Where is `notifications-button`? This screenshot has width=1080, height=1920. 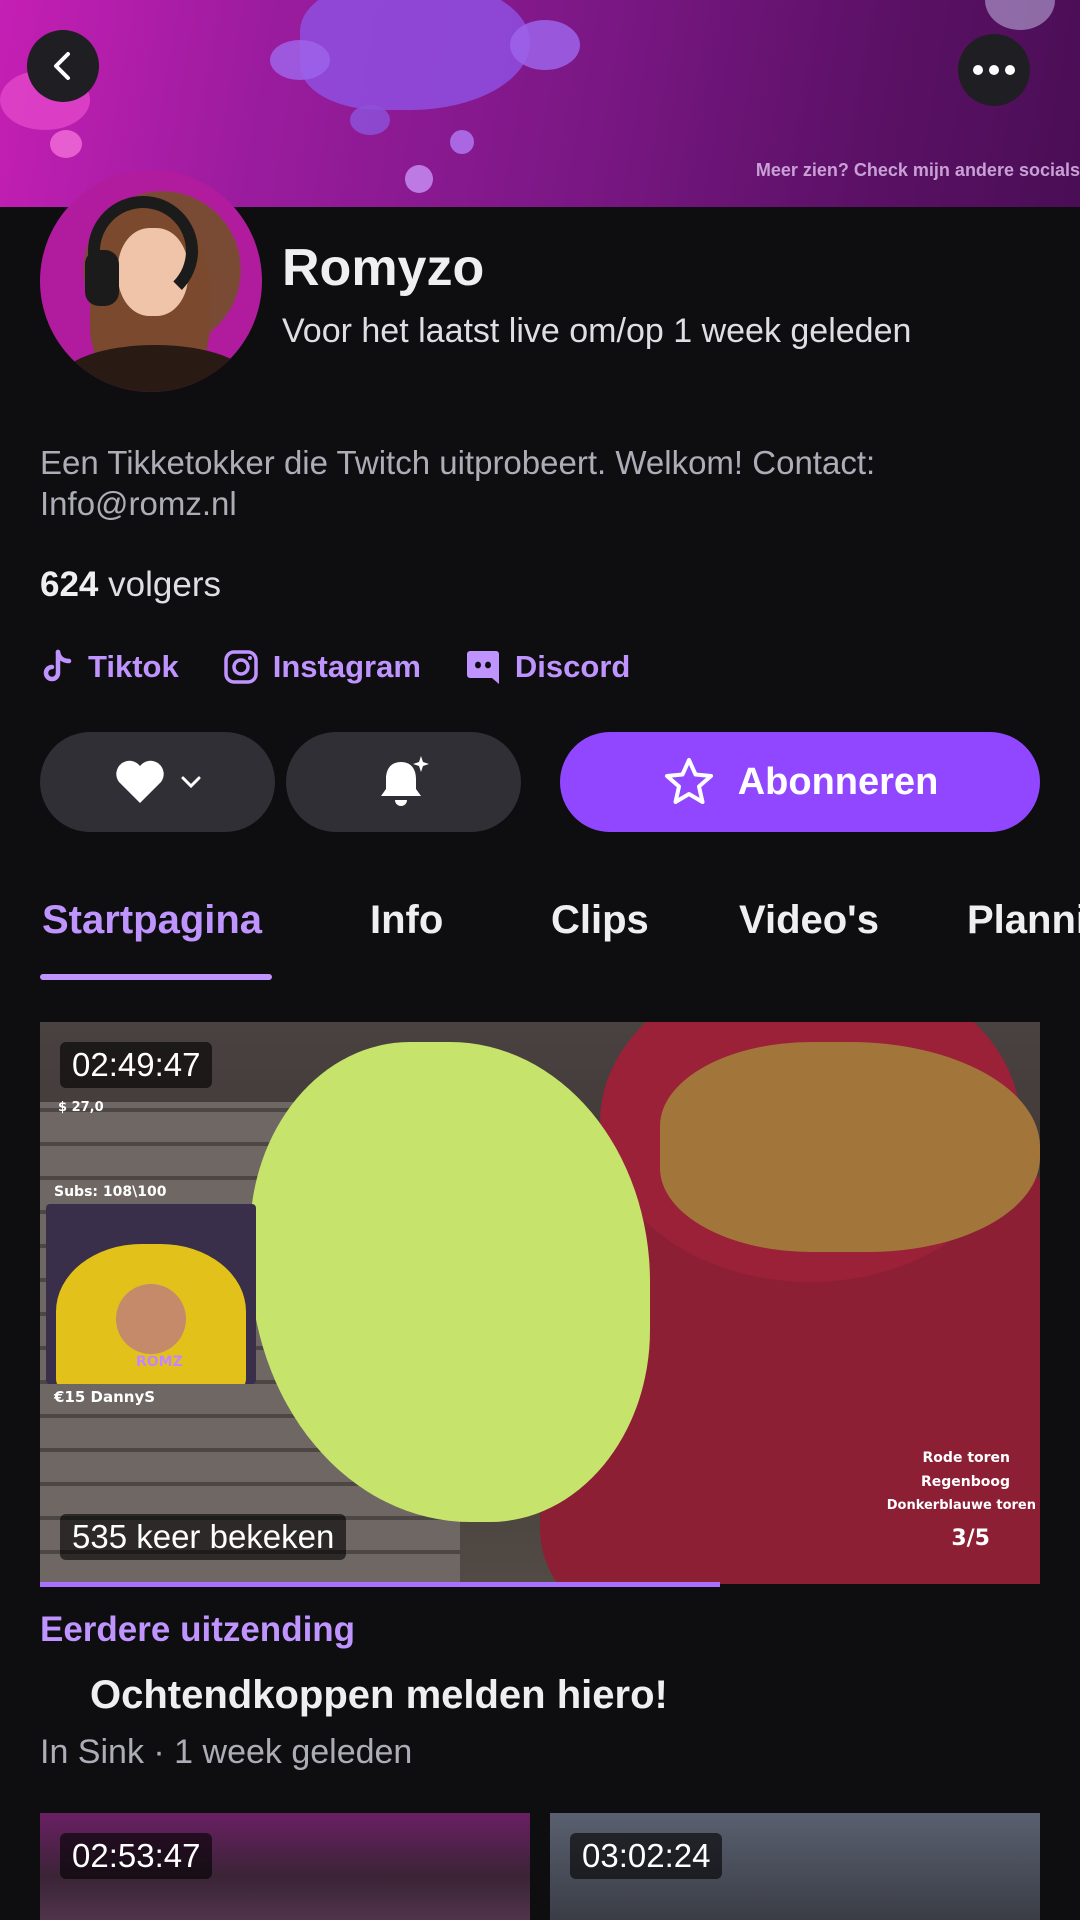
notifications-button is located at coordinates (403, 782).